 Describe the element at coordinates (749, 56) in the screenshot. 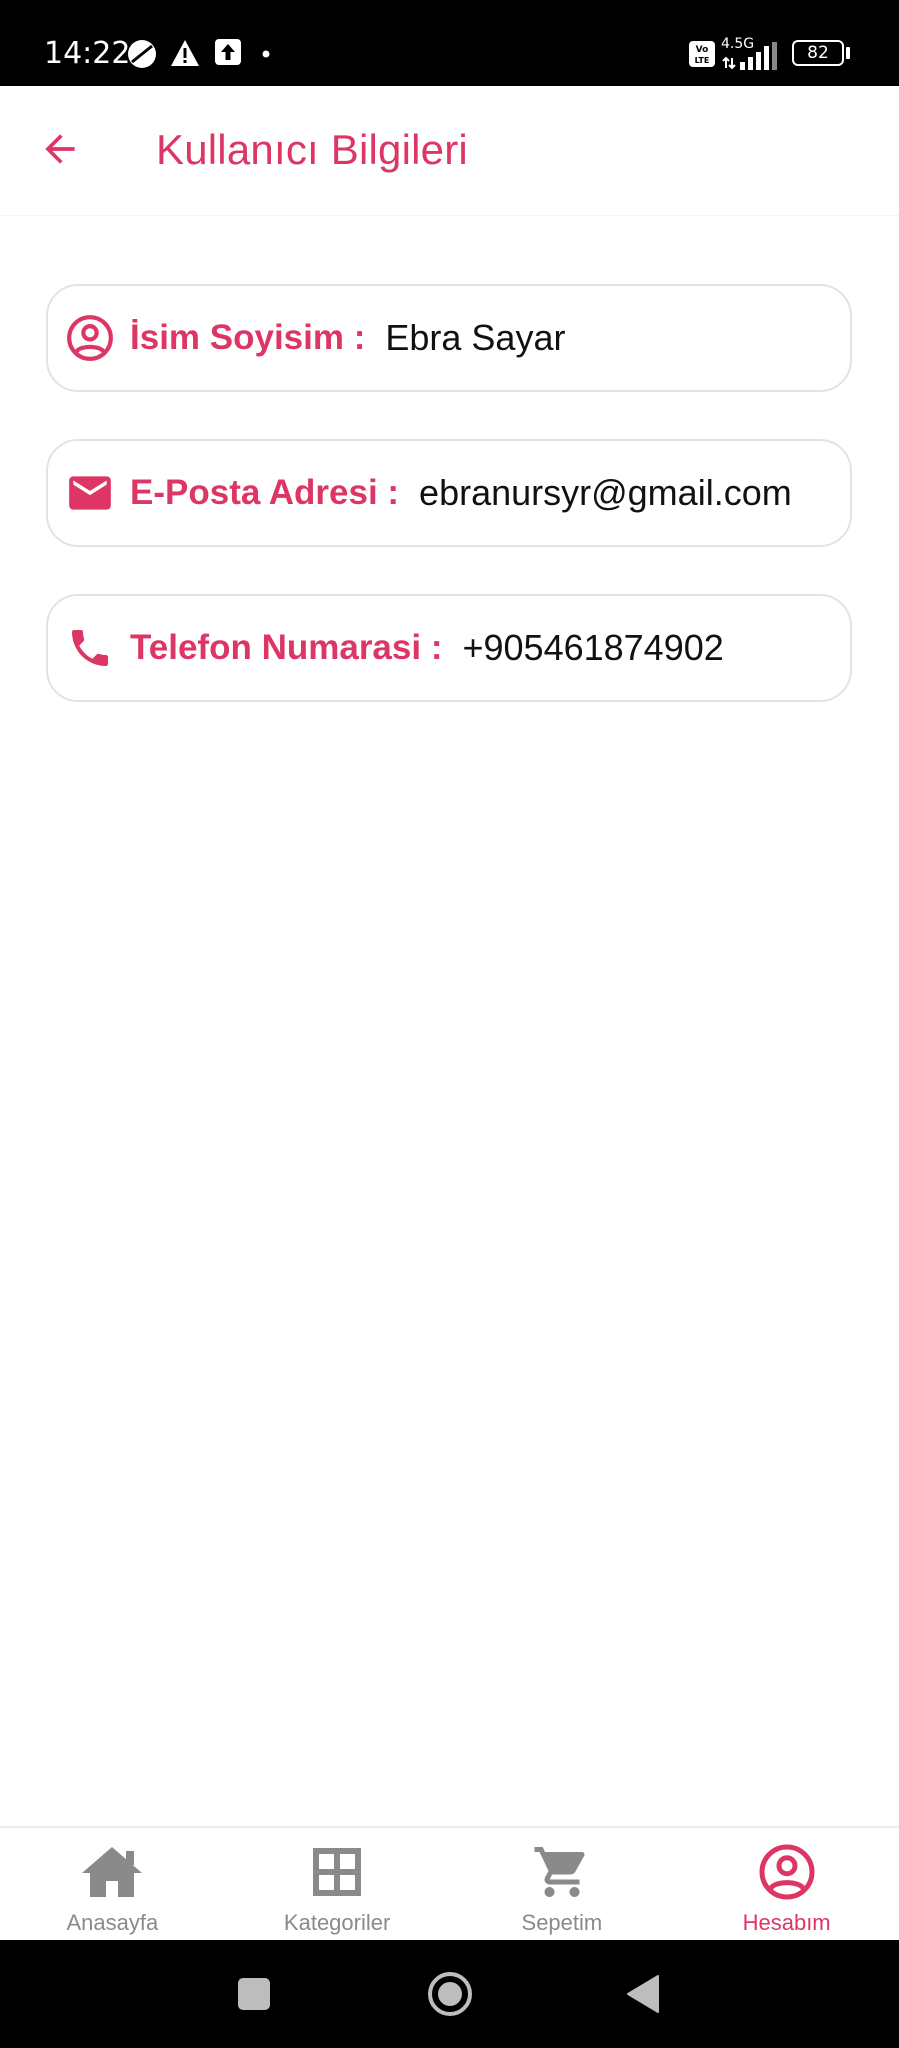

I see `signal-icon` at that location.